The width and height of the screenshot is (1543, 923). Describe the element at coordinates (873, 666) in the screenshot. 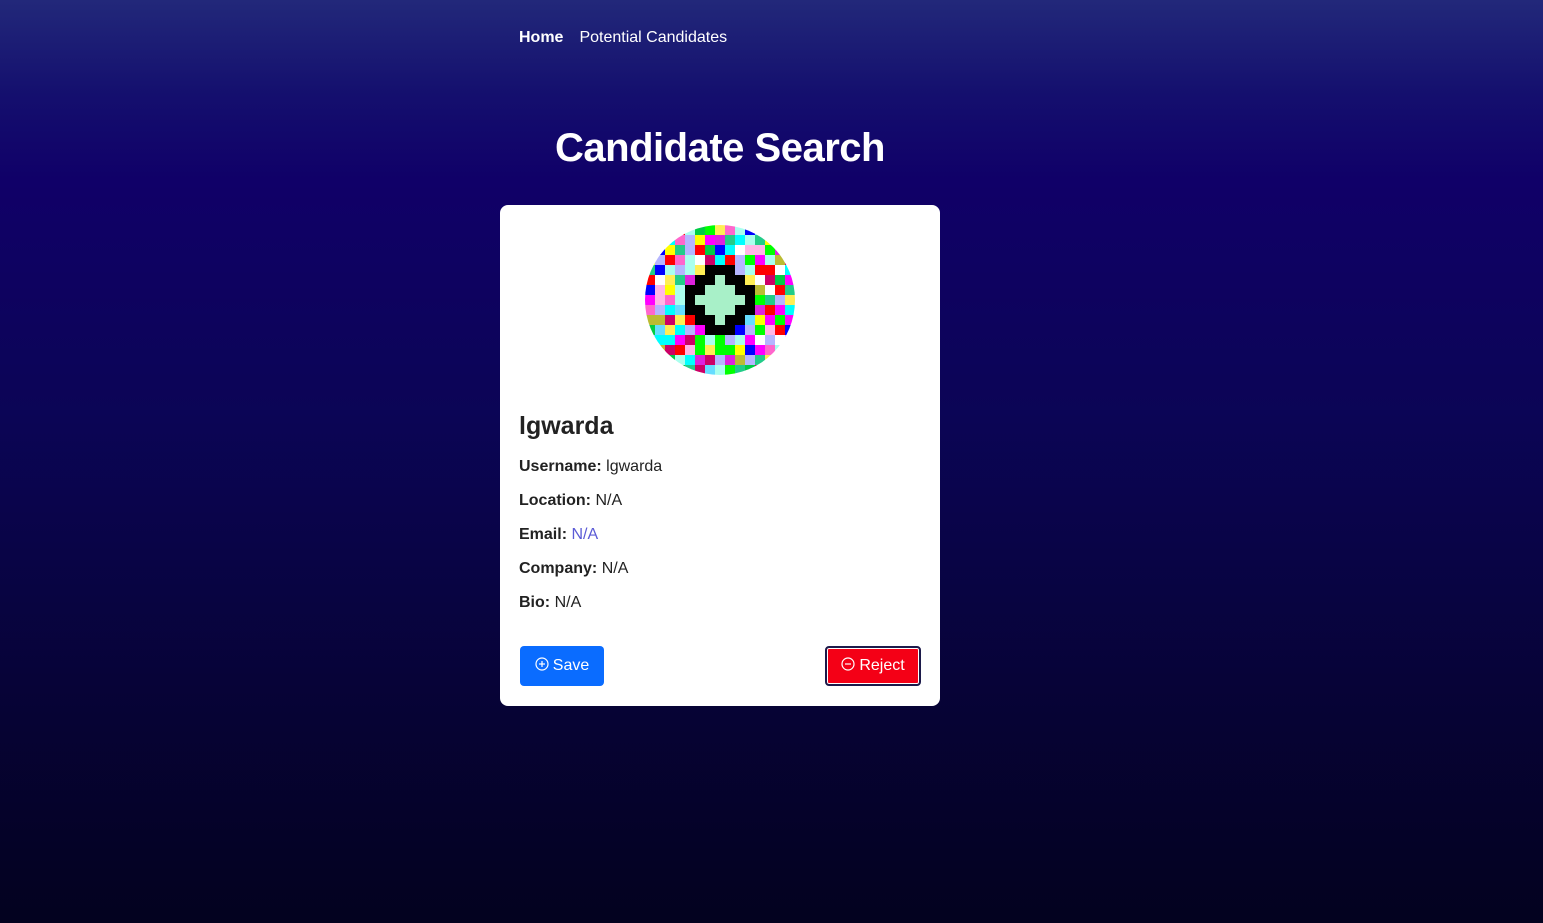

I see `reject-button: Reject` at that location.